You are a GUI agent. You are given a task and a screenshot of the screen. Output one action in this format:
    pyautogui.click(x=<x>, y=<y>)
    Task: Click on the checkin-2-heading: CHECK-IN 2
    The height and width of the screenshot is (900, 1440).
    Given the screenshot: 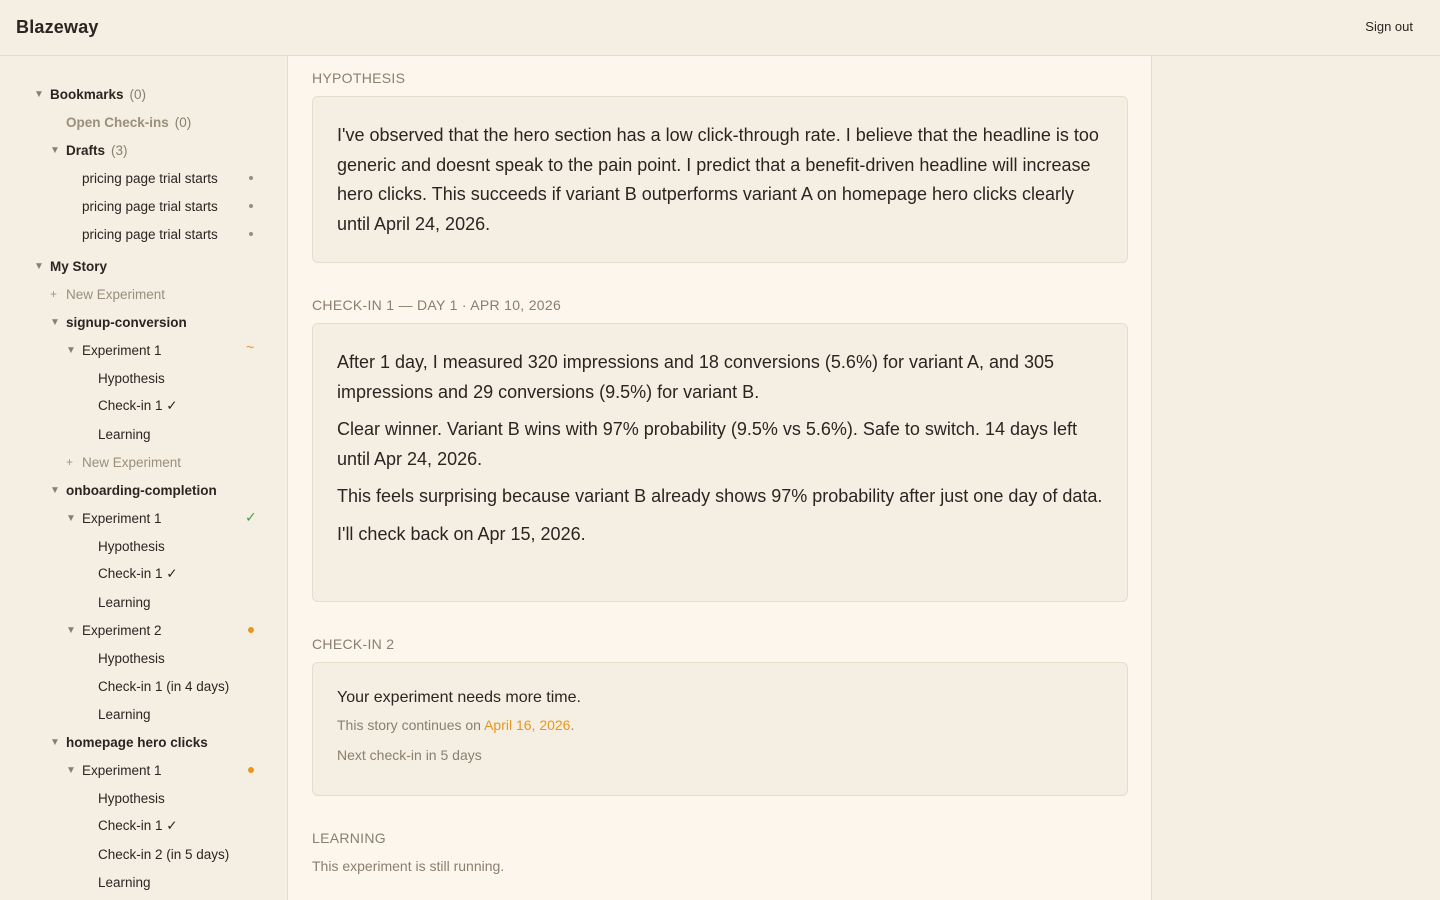 What is the action you would take?
    pyautogui.click(x=353, y=644)
    